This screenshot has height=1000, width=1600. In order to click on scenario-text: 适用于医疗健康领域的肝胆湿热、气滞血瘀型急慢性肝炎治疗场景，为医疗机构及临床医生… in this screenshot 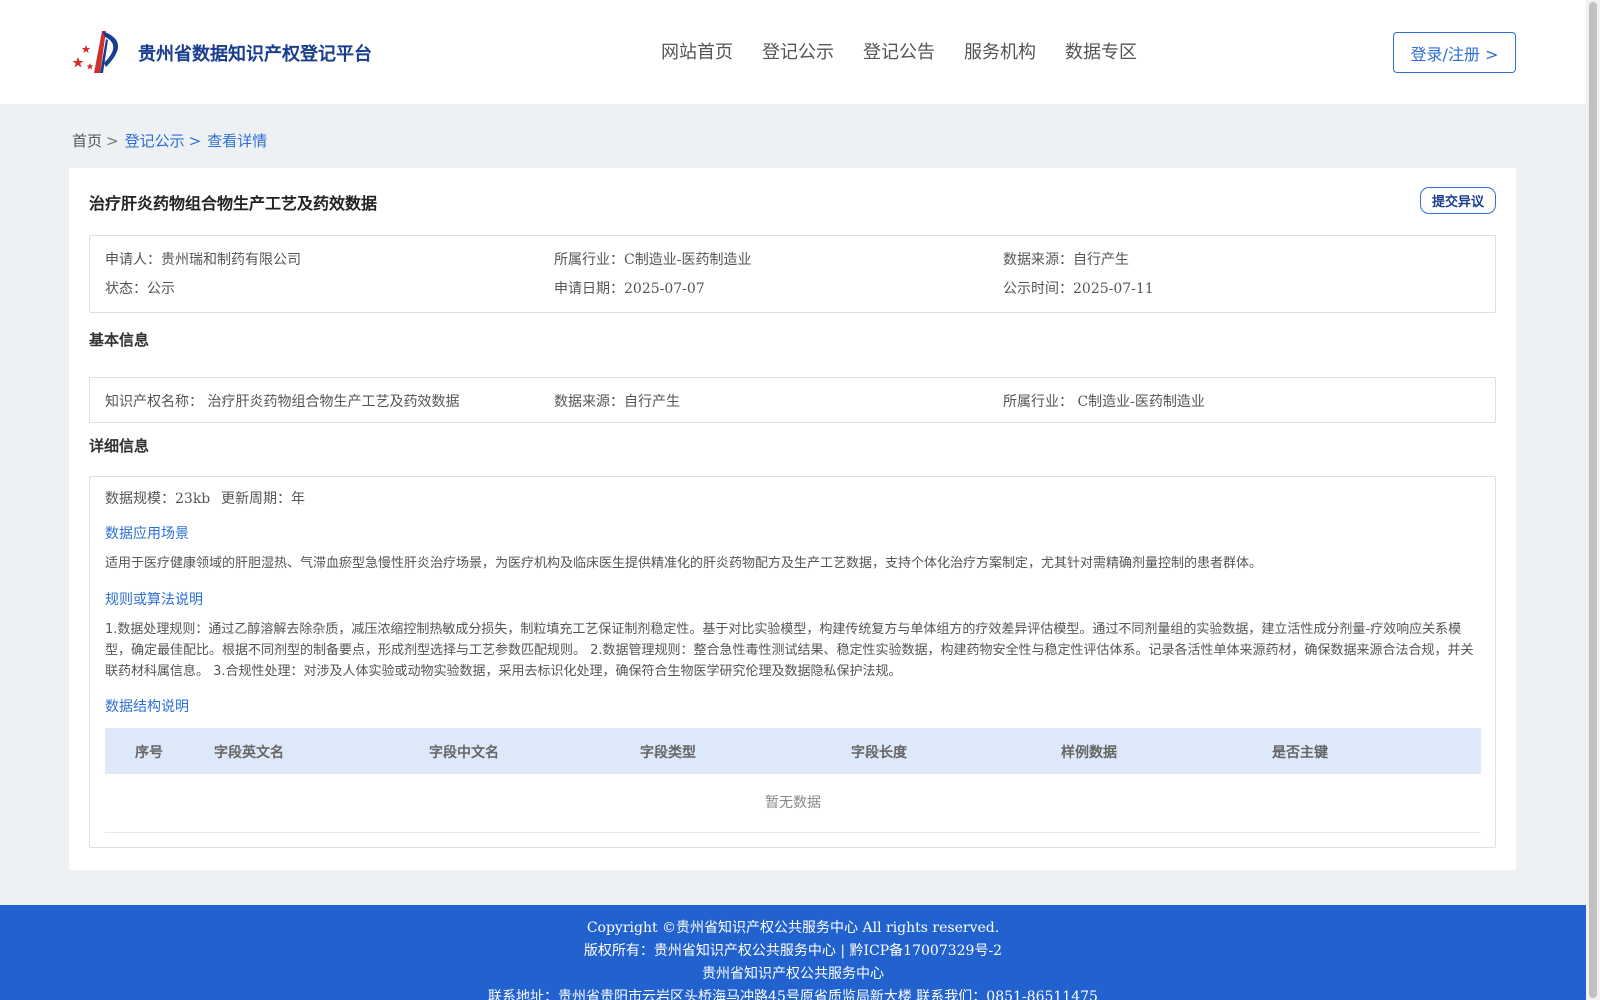, I will do `click(684, 563)`.